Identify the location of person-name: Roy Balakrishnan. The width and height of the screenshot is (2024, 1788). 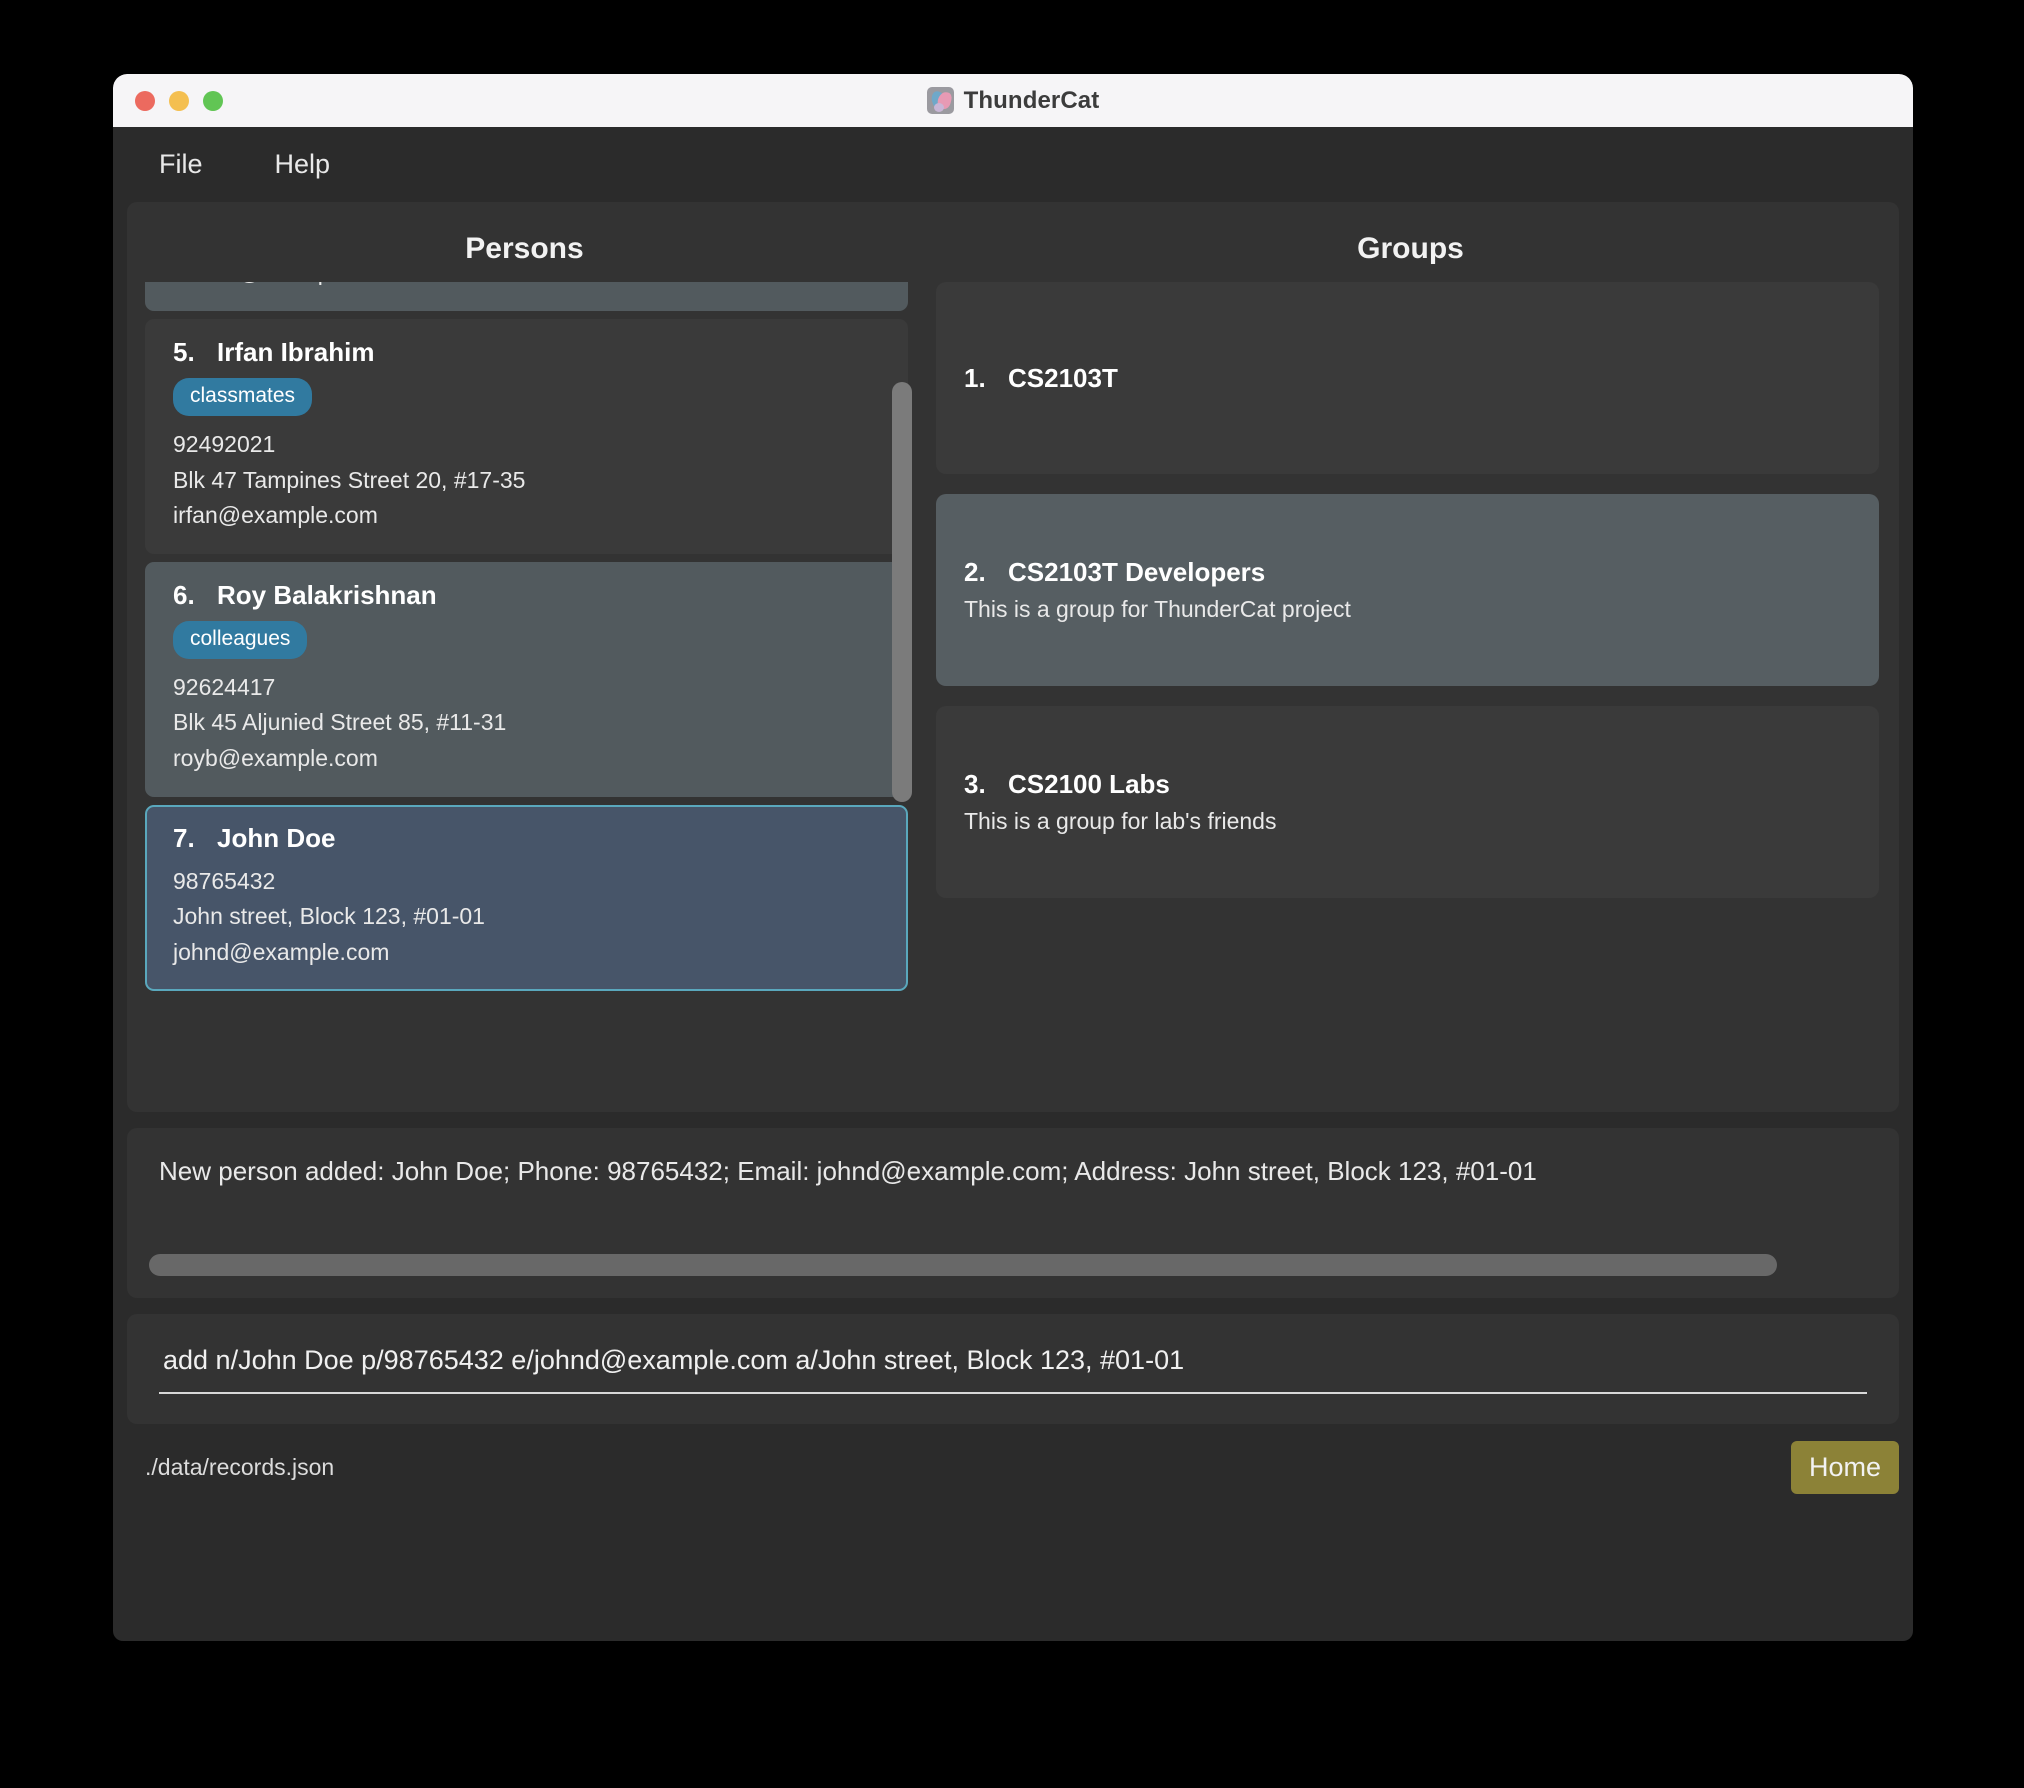
(327, 594).